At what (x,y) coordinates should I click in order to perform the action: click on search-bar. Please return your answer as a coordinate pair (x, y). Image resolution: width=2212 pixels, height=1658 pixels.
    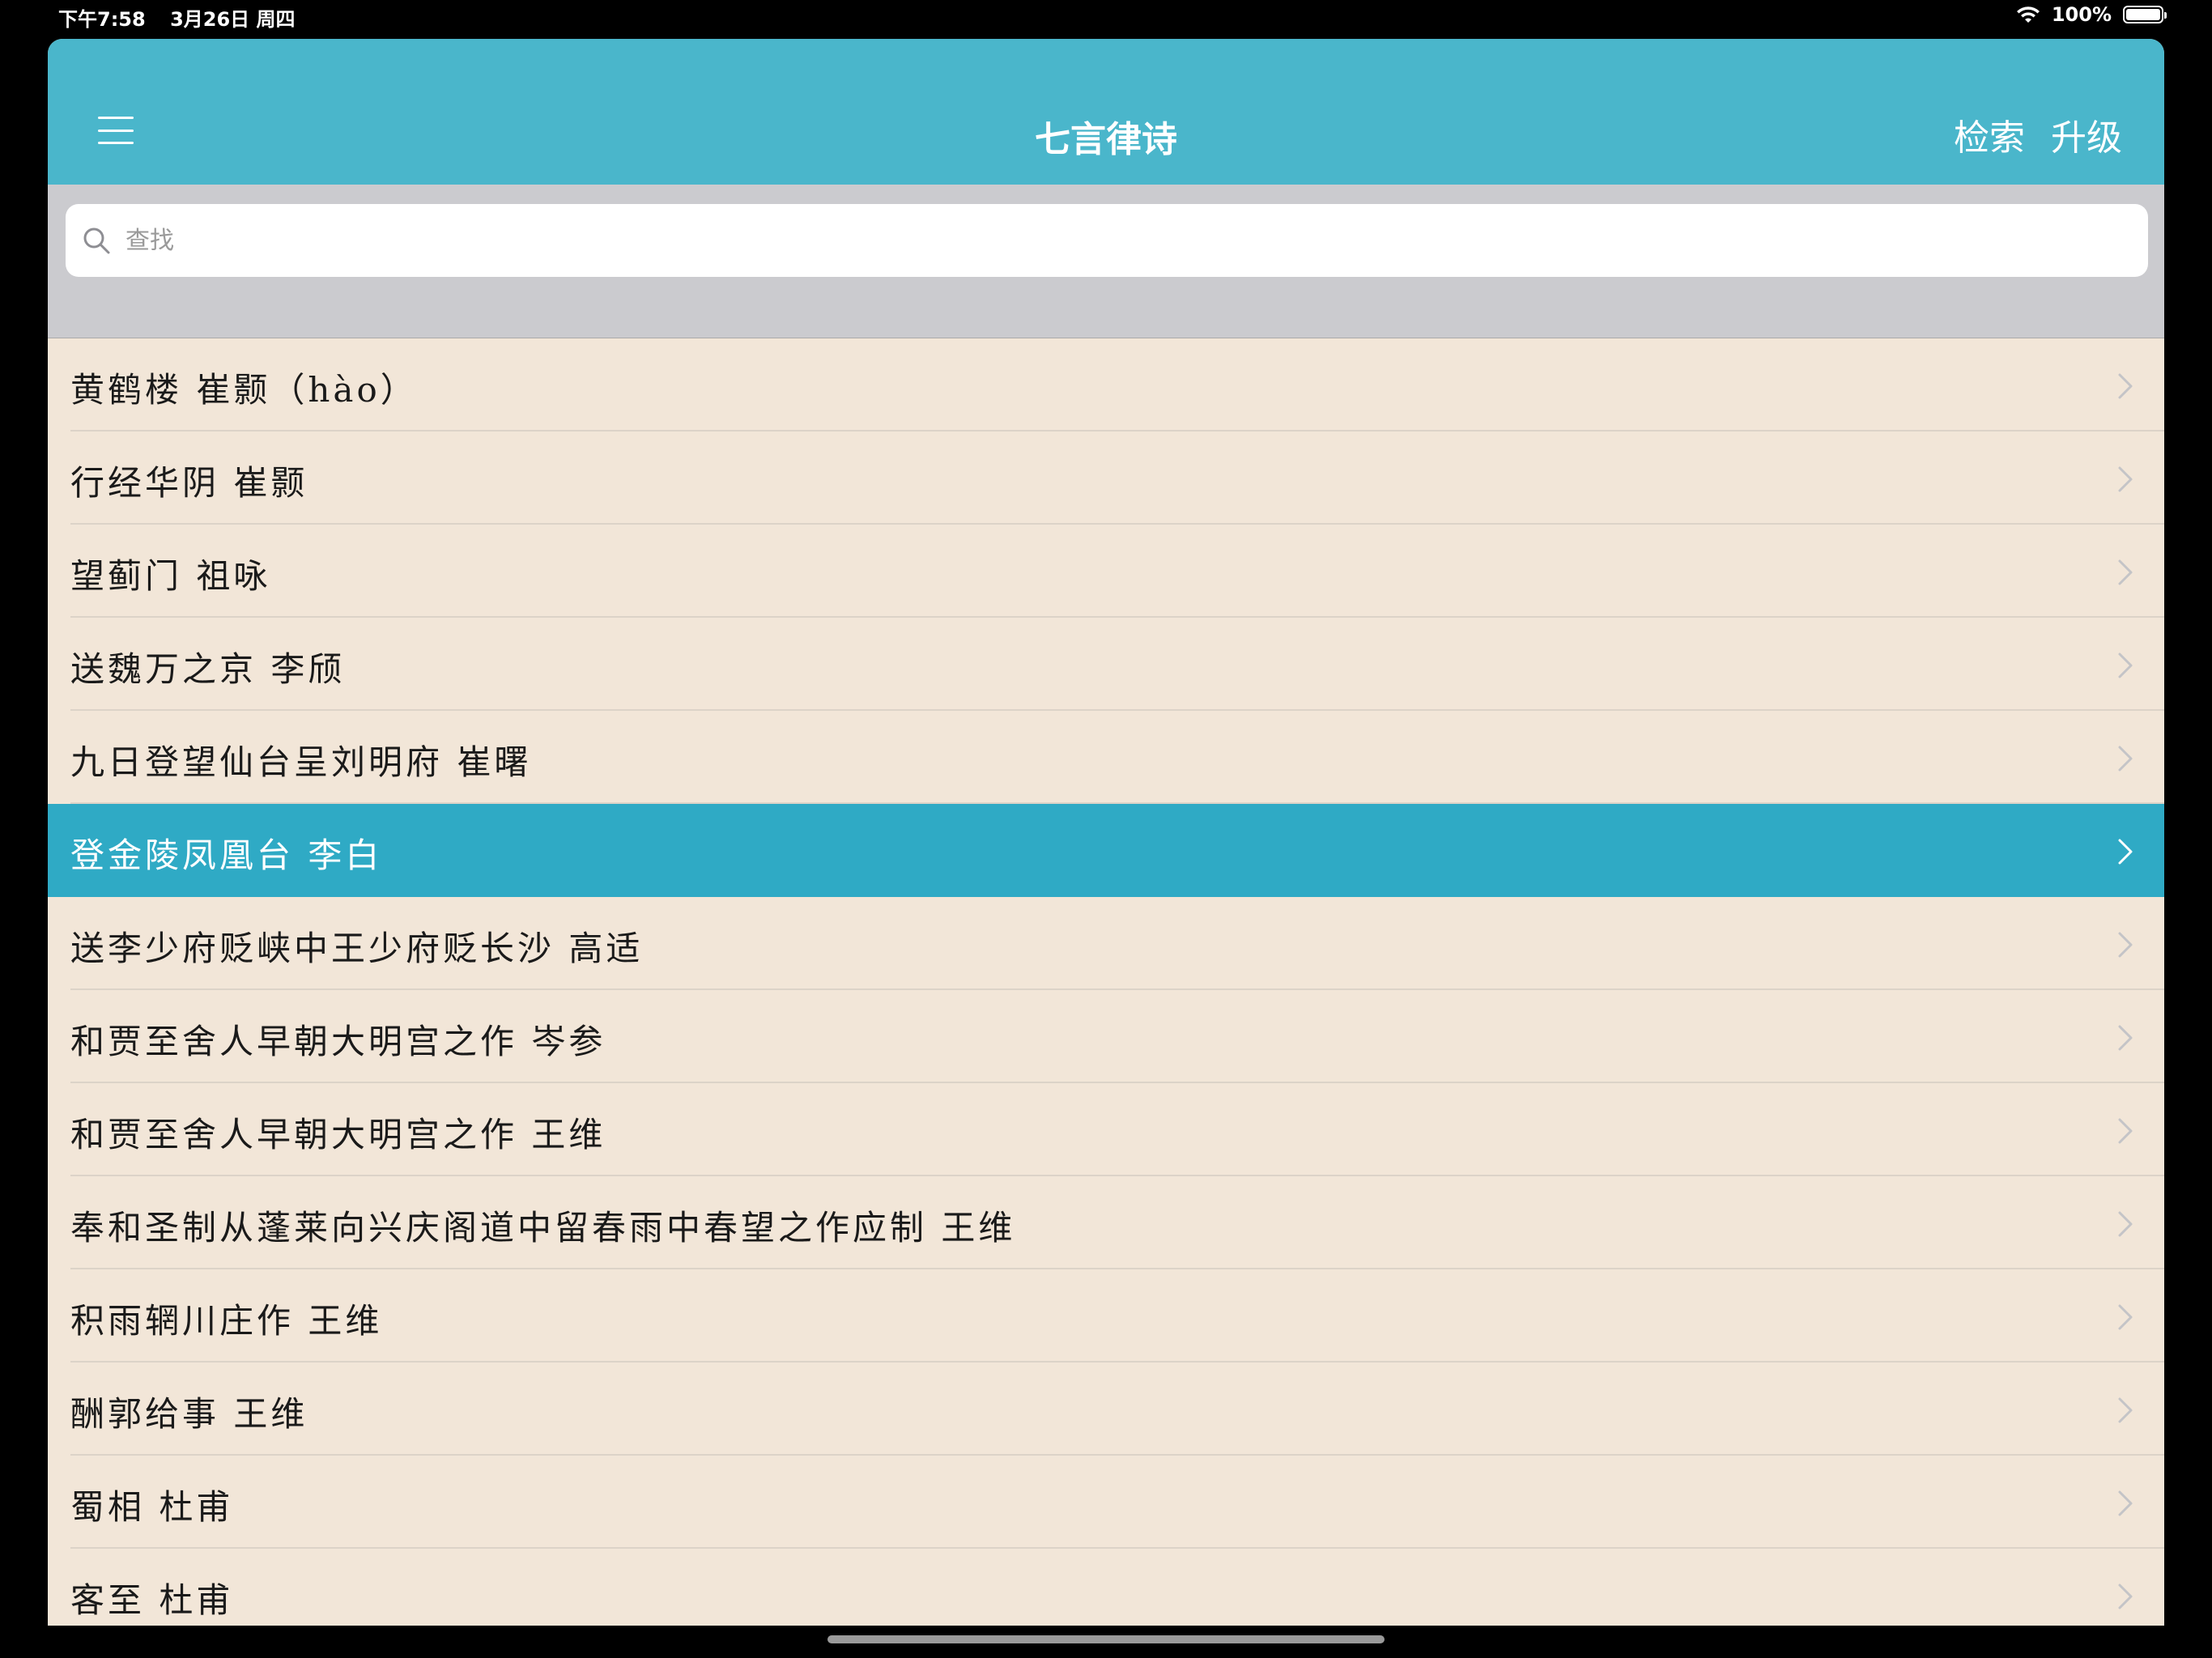
    Looking at the image, I should click on (1106, 261).